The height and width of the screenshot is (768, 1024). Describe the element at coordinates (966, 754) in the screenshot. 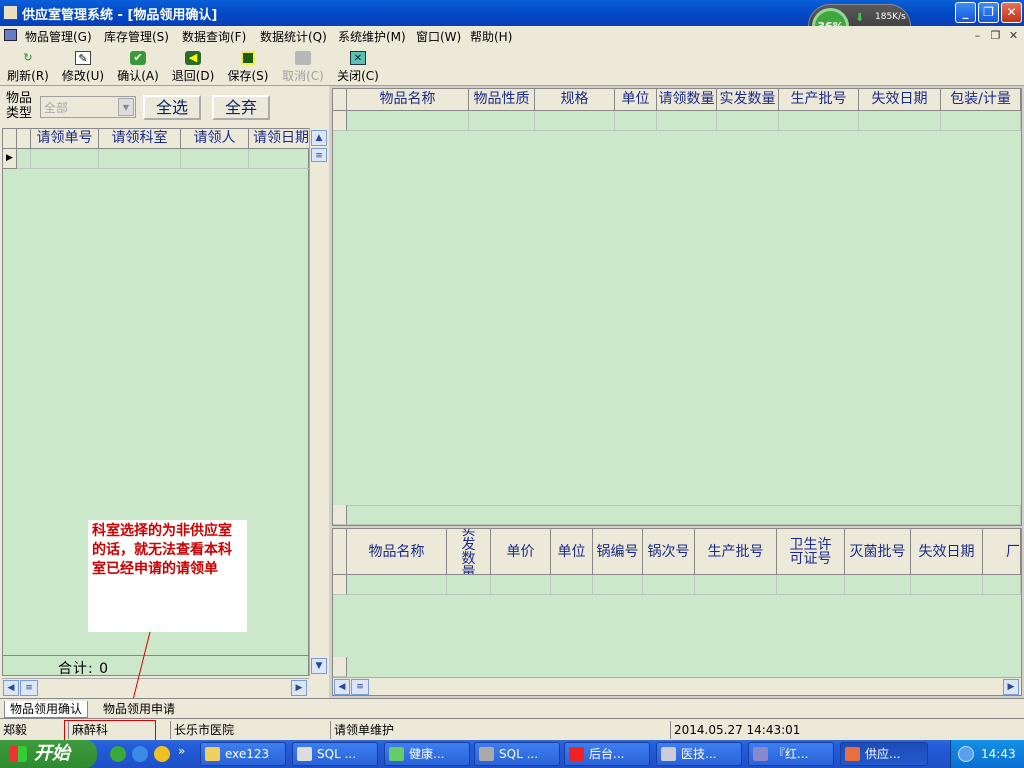

I see `tray-expand-icon` at that location.